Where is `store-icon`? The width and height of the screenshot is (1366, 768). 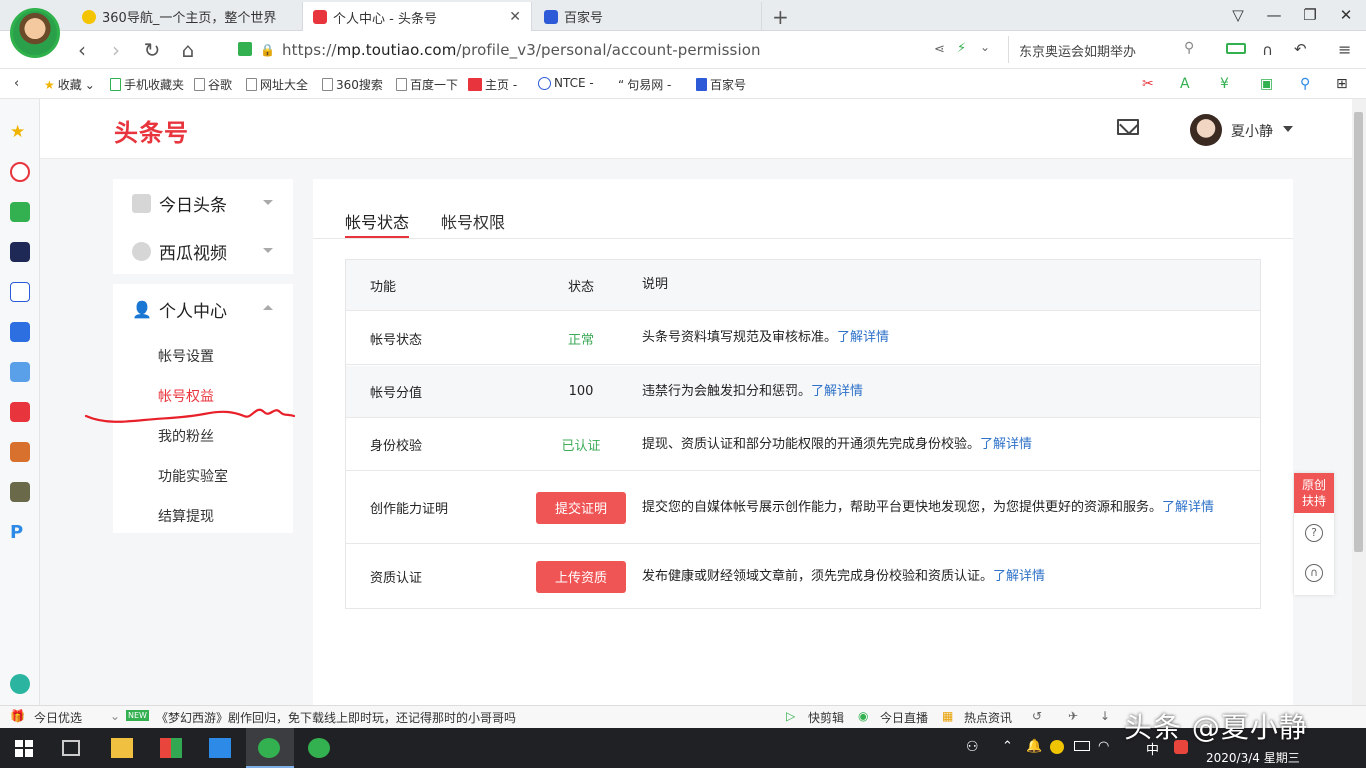 store-icon is located at coordinates (171, 748).